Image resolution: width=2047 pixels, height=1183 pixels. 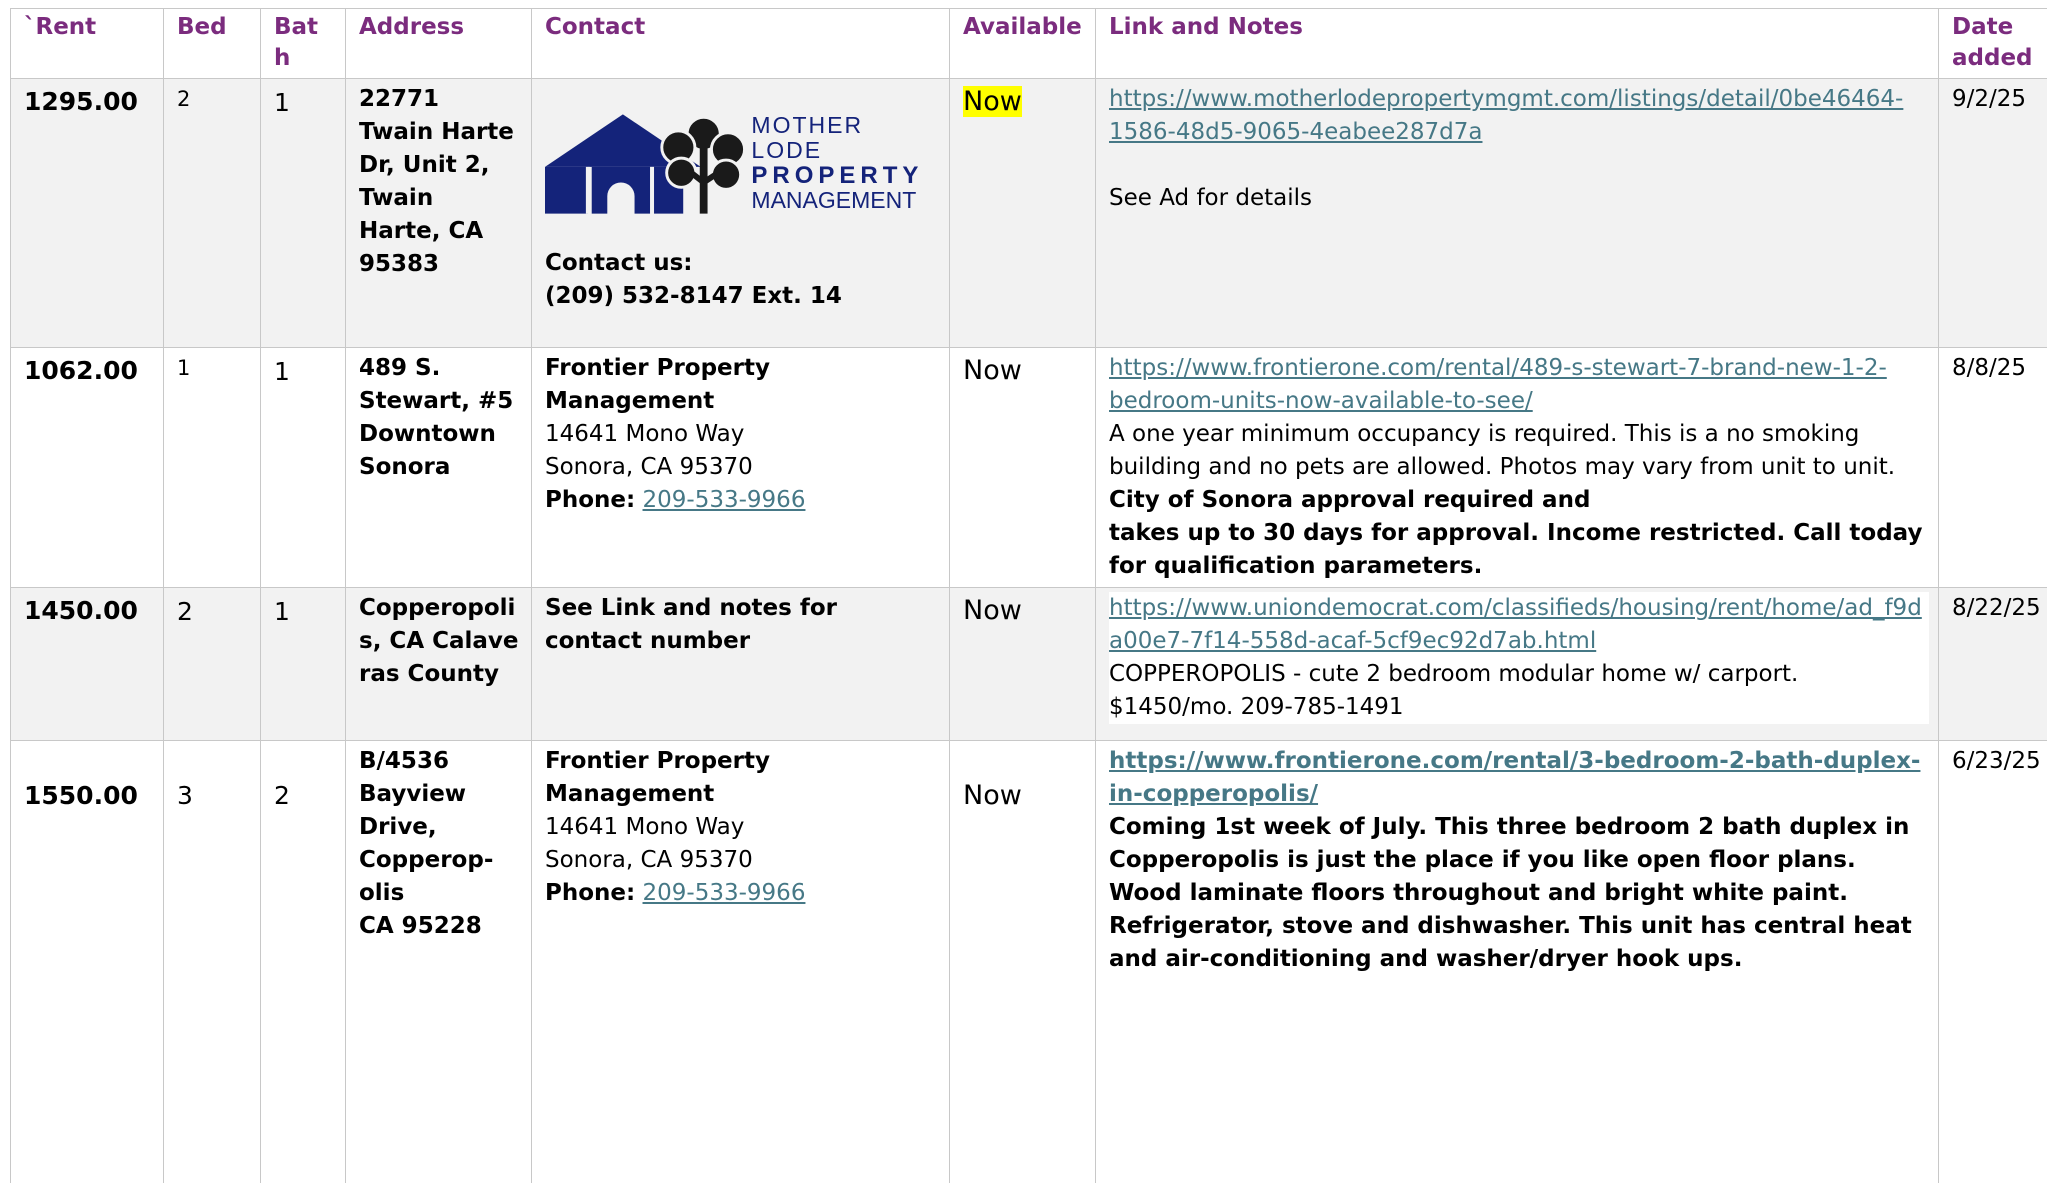 I want to click on header-bath: Bath, so click(x=303, y=44).